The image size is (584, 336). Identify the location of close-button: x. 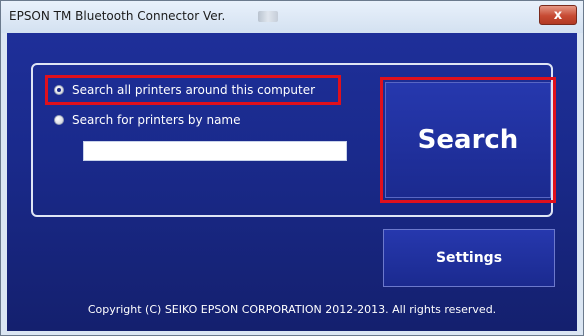
(558, 15).